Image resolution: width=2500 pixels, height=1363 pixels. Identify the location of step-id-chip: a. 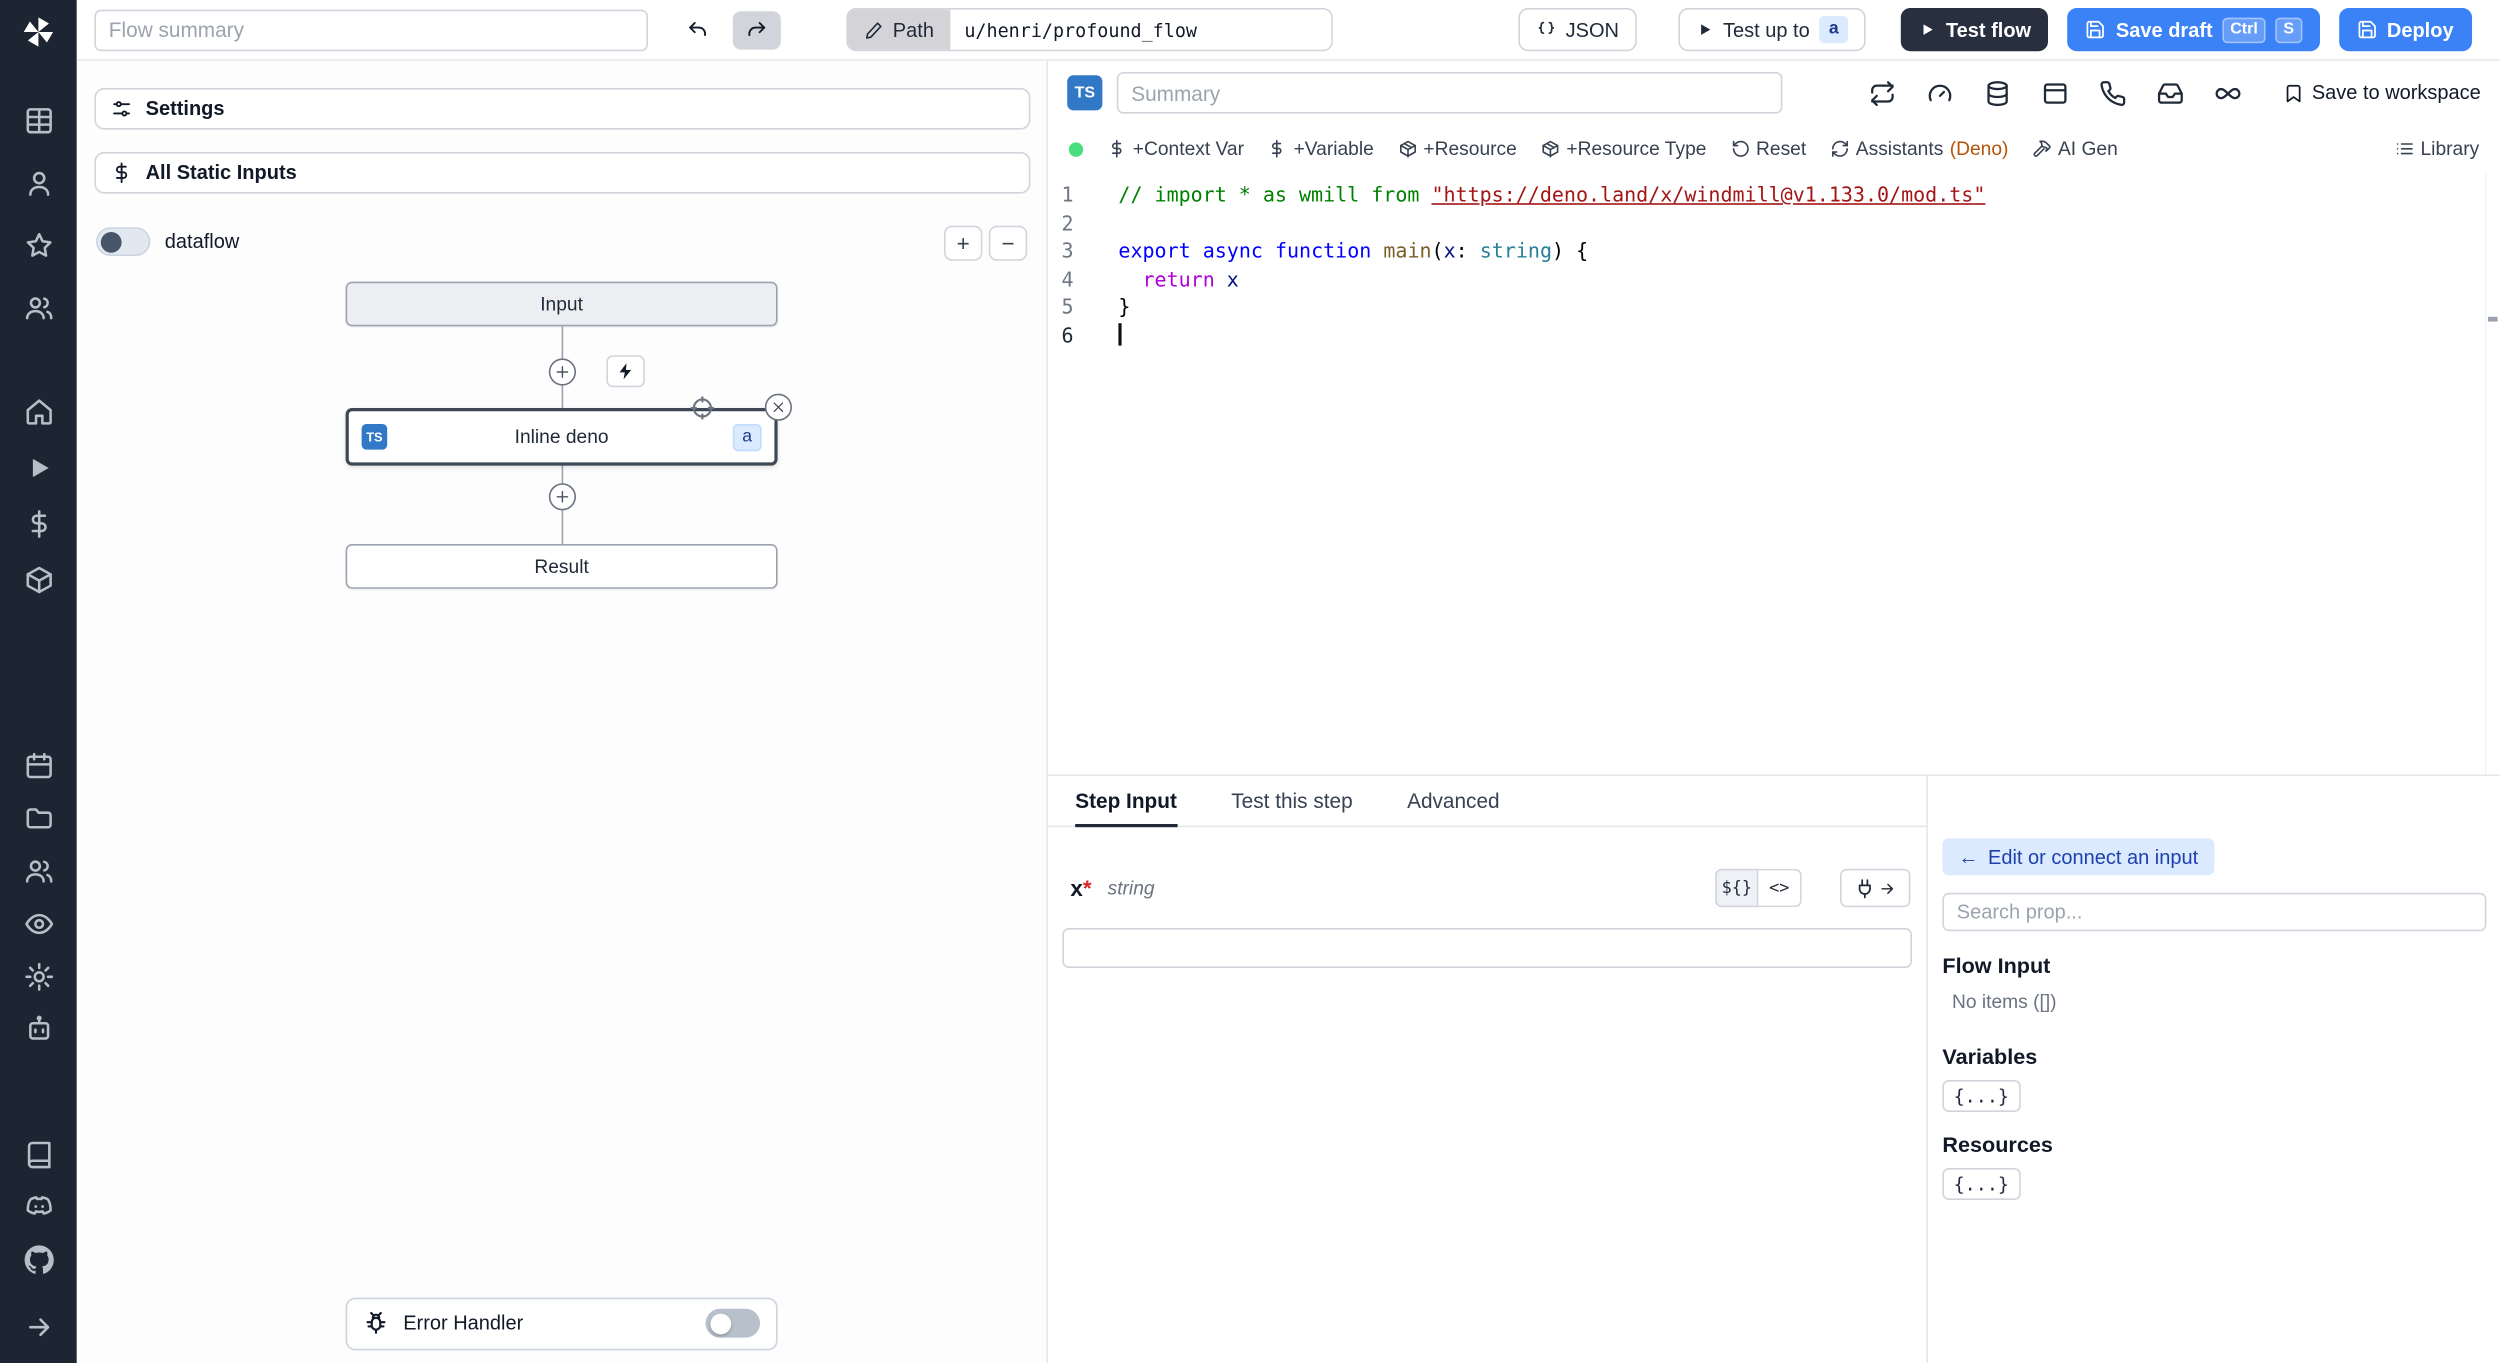
(747, 437).